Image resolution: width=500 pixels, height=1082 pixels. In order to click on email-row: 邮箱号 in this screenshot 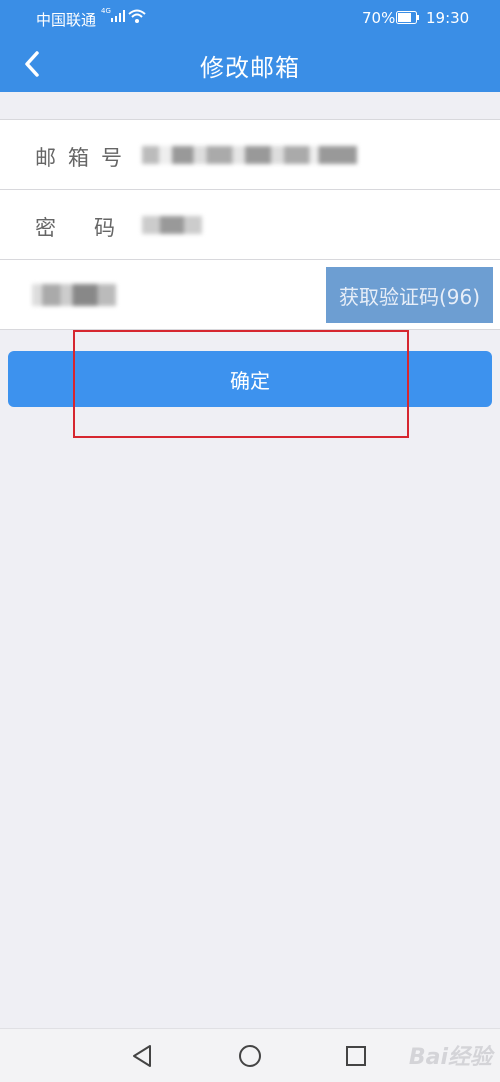, I will do `click(250, 155)`.